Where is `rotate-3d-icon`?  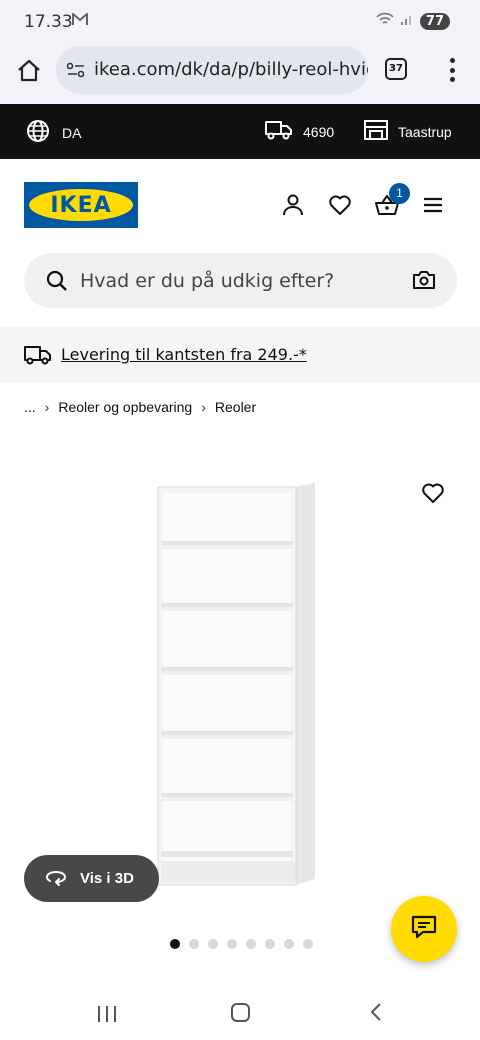 rotate-3d-icon is located at coordinates (56, 879).